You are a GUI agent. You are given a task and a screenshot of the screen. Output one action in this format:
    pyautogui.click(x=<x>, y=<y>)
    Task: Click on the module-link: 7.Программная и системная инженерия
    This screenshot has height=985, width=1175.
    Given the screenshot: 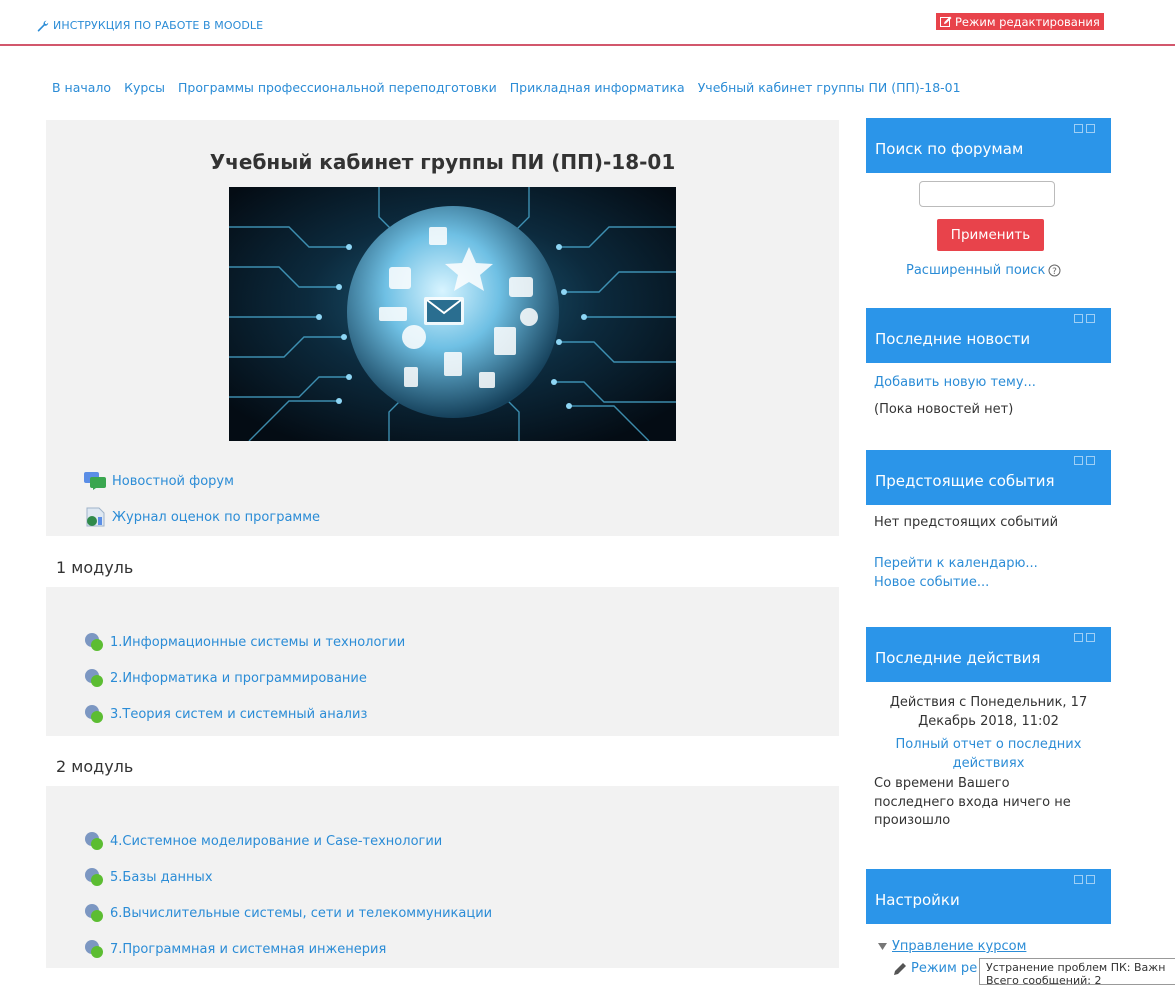 What is the action you would take?
    pyautogui.click(x=248, y=949)
    